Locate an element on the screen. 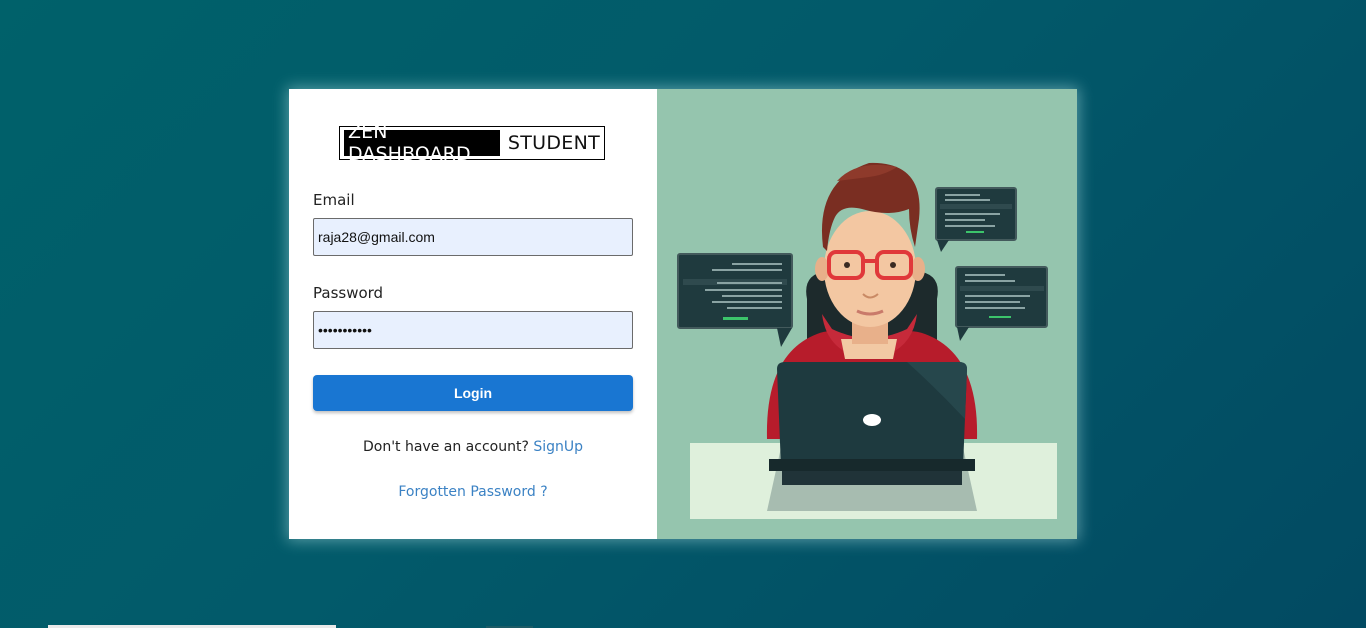 The width and height of the screenshot is (1366, 628). password-field is located at coordinates (473, 330).